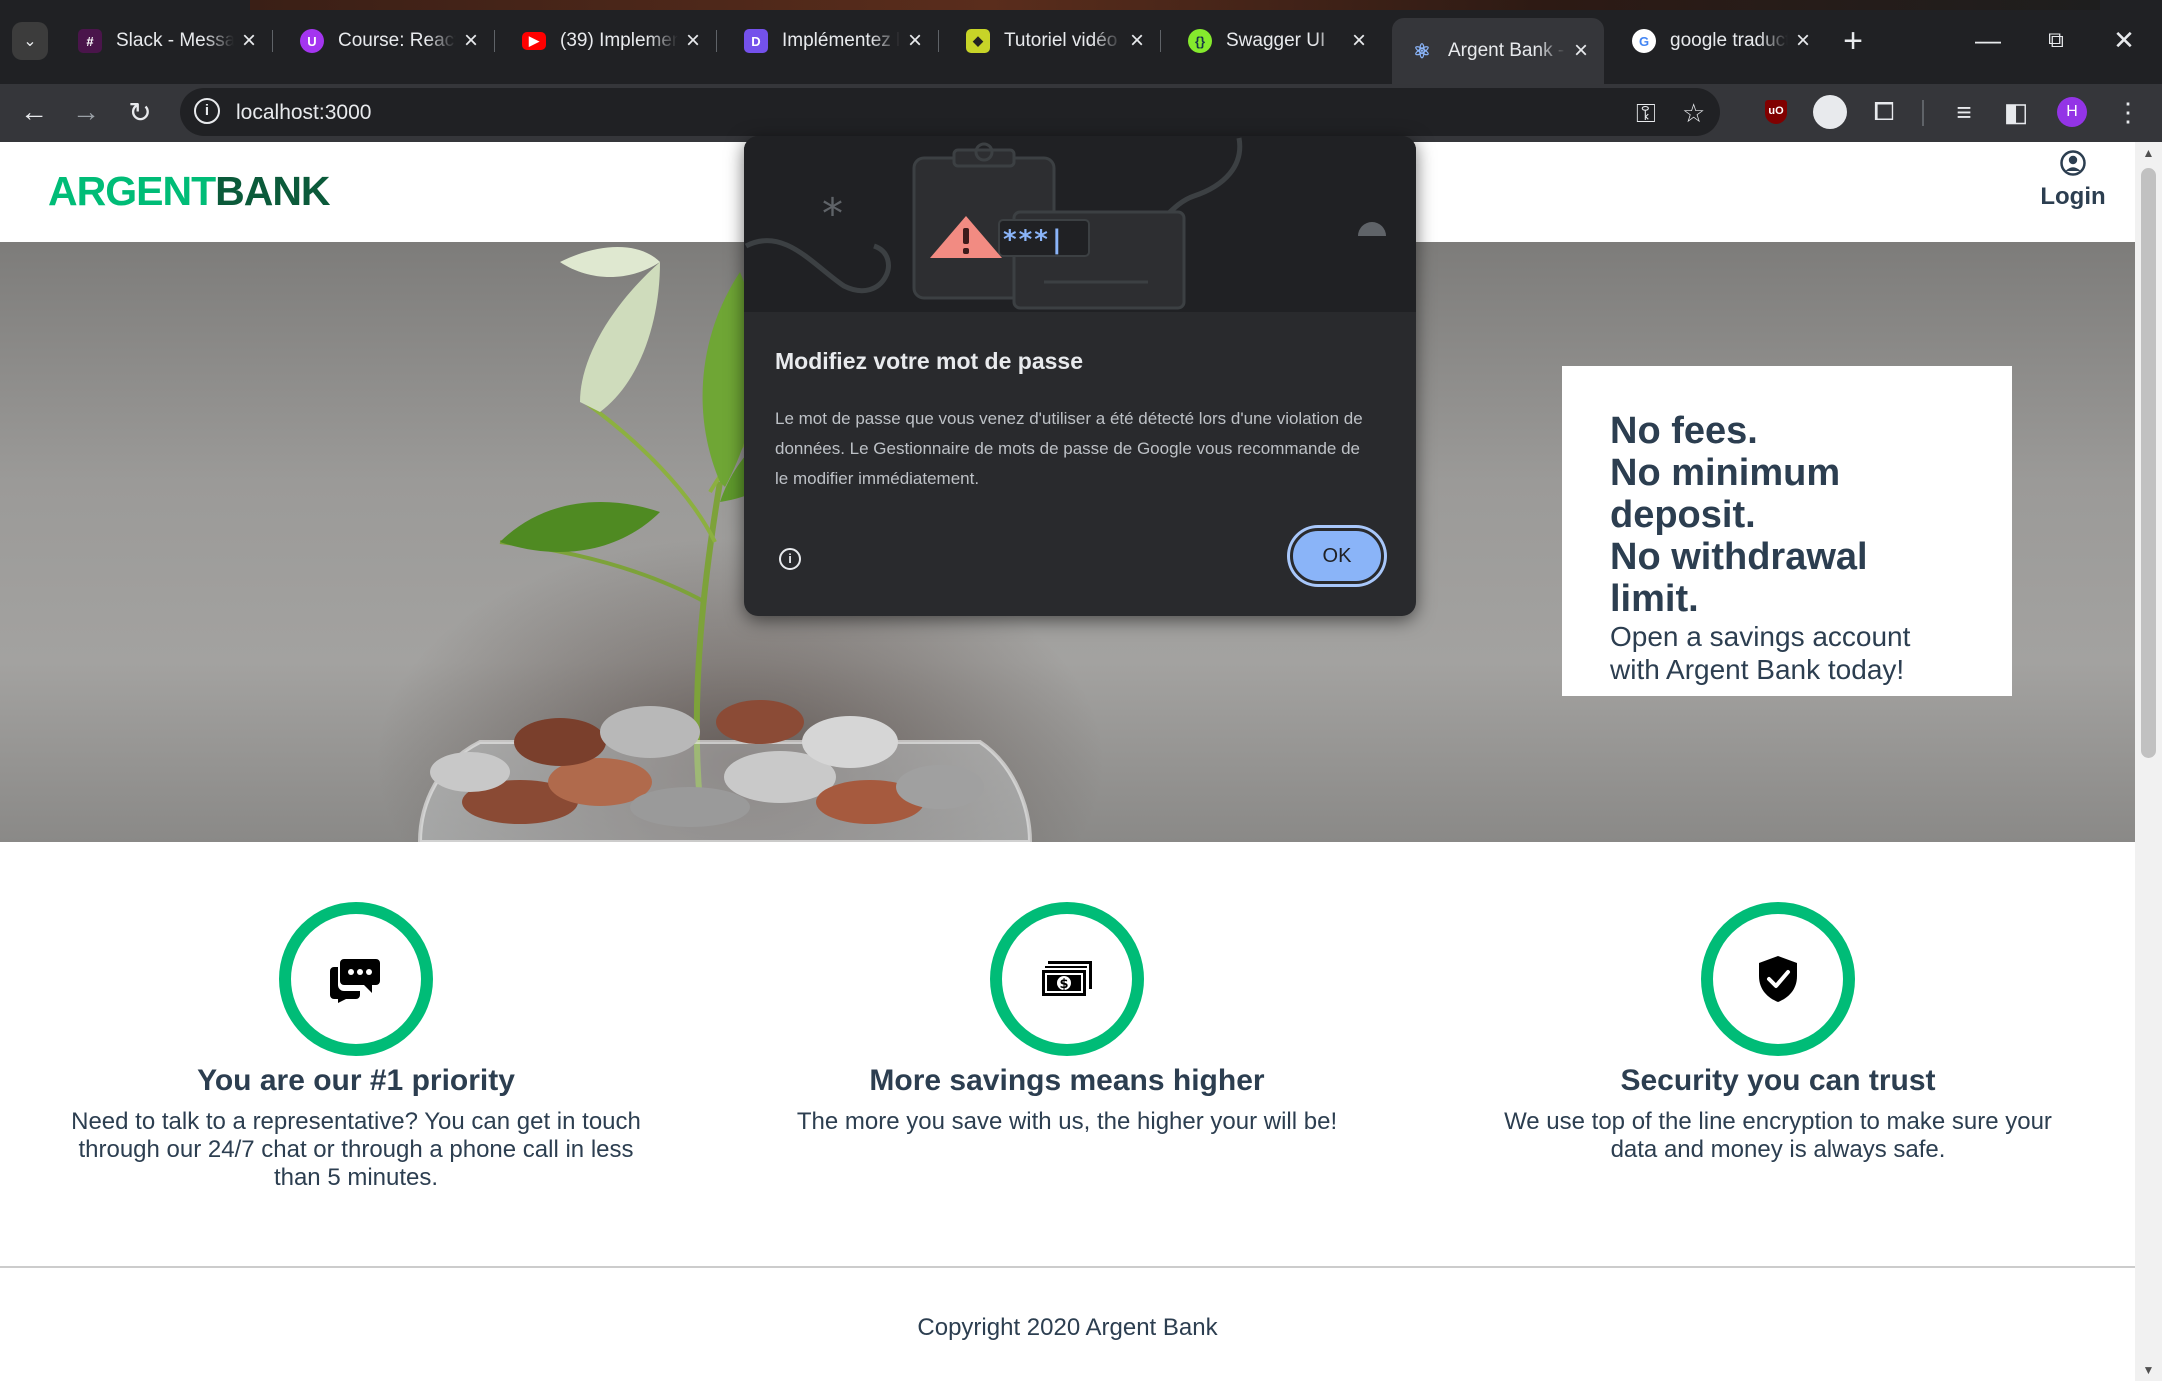 The height and width of the screenshot is (1381, 2162). Describe the element at coordinates (1200, 41) in the screenshot. I see `swagger-icon: {}` at that location.